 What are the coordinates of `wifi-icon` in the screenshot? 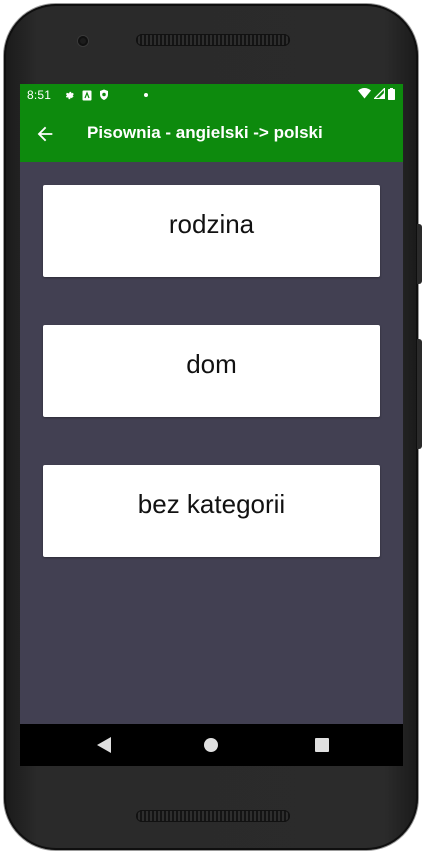 It's located at (364, 95).